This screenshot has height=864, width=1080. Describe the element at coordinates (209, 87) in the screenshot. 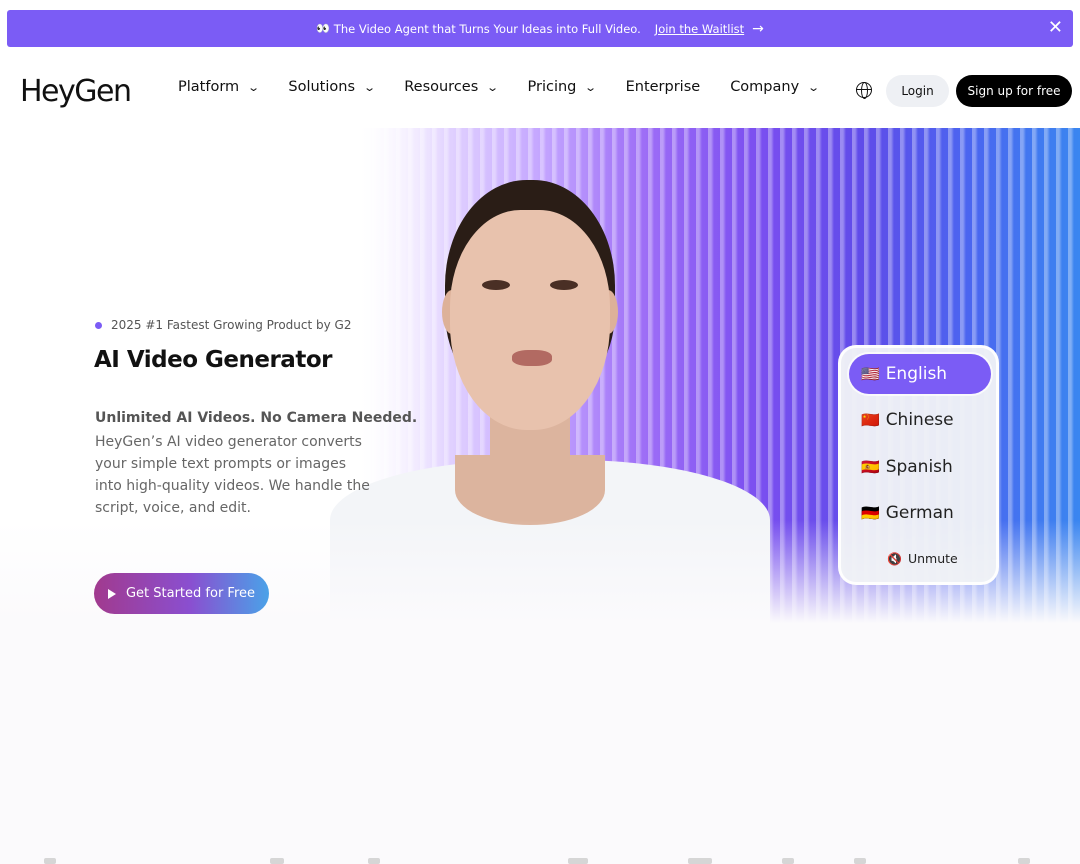

I see `nav-label: Platform` at that location.